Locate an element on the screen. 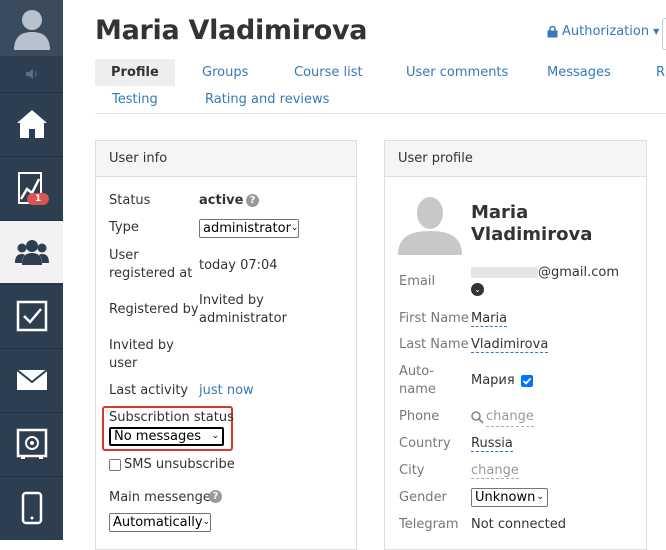 This screenshot has height=550, width=666. last-name-label: Last Name is located at coordinates (434, 344).